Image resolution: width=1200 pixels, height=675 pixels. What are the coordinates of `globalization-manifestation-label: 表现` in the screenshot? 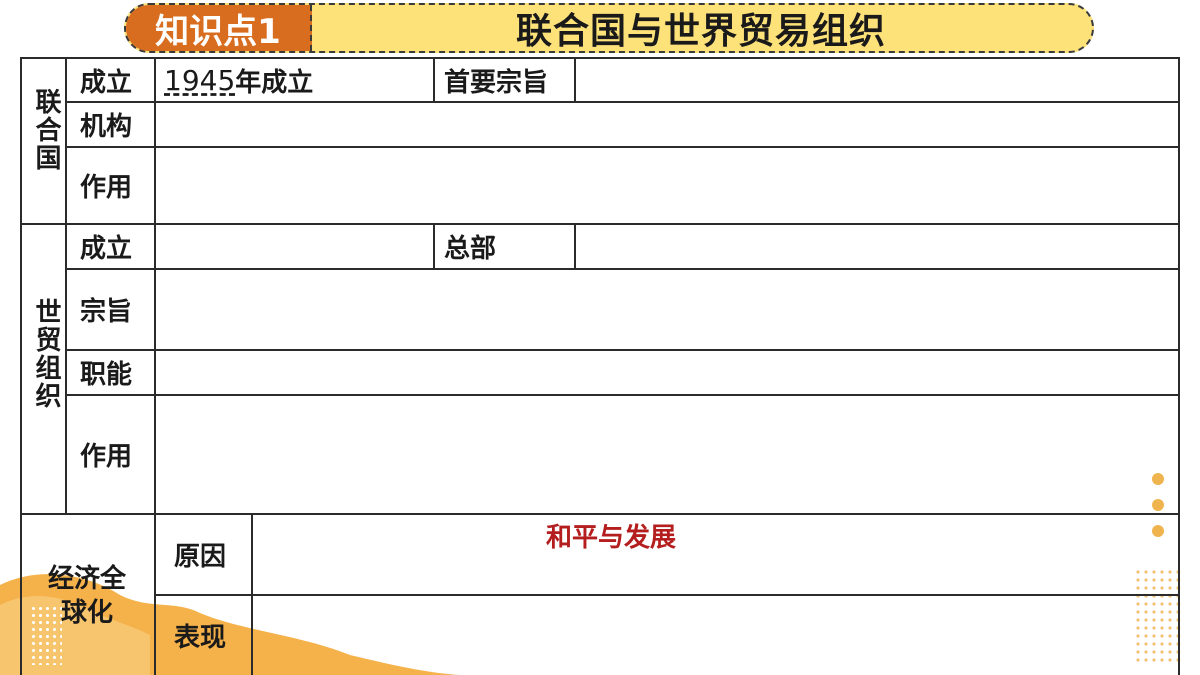 It's located at (200, 637).